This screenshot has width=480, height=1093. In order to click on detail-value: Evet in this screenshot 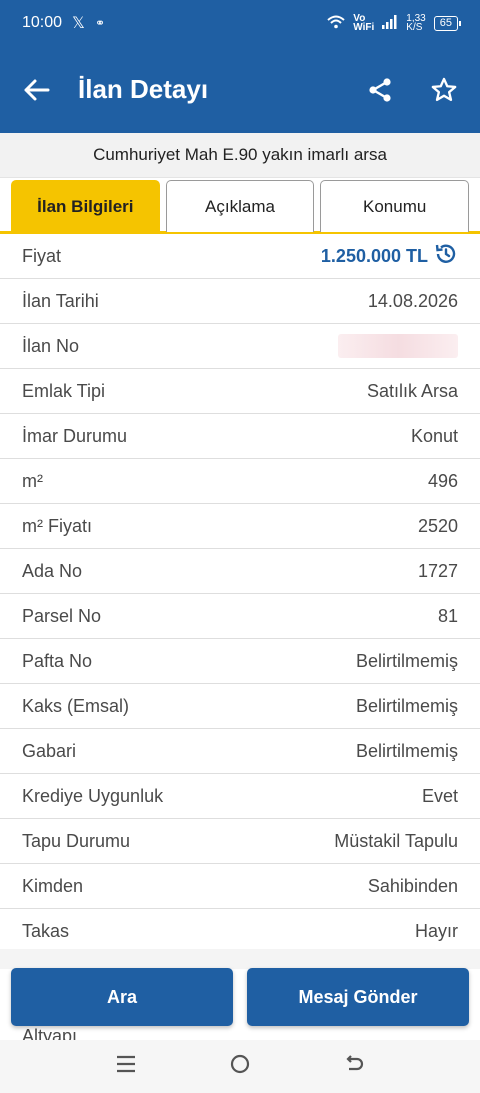, I will do `click(439, 795)`.